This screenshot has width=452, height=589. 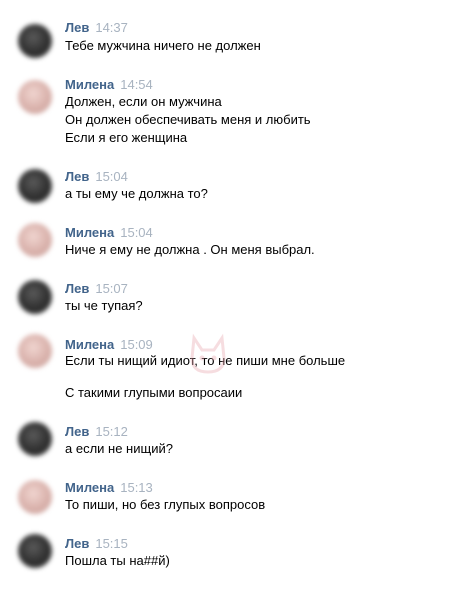 What do you see at coordinates (190, 249) in the screenshot?
I see `message-text: Ниче я ему не должна . Он меня выбрал.` at bounding box center [190, 249].